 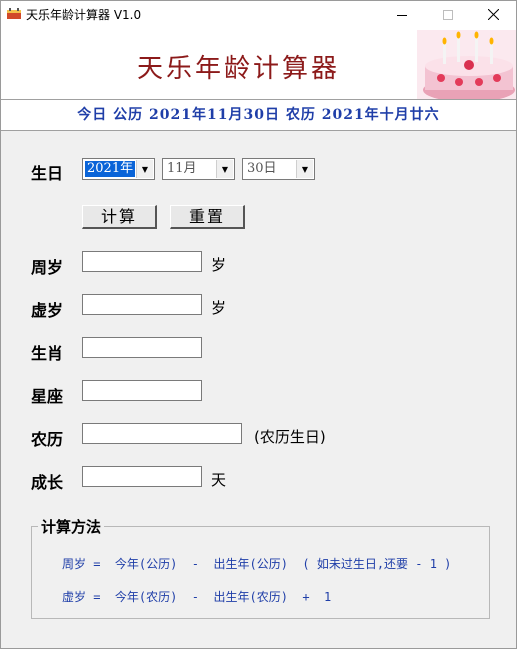 I want to click on close-icon, so click(x=493, y=14).